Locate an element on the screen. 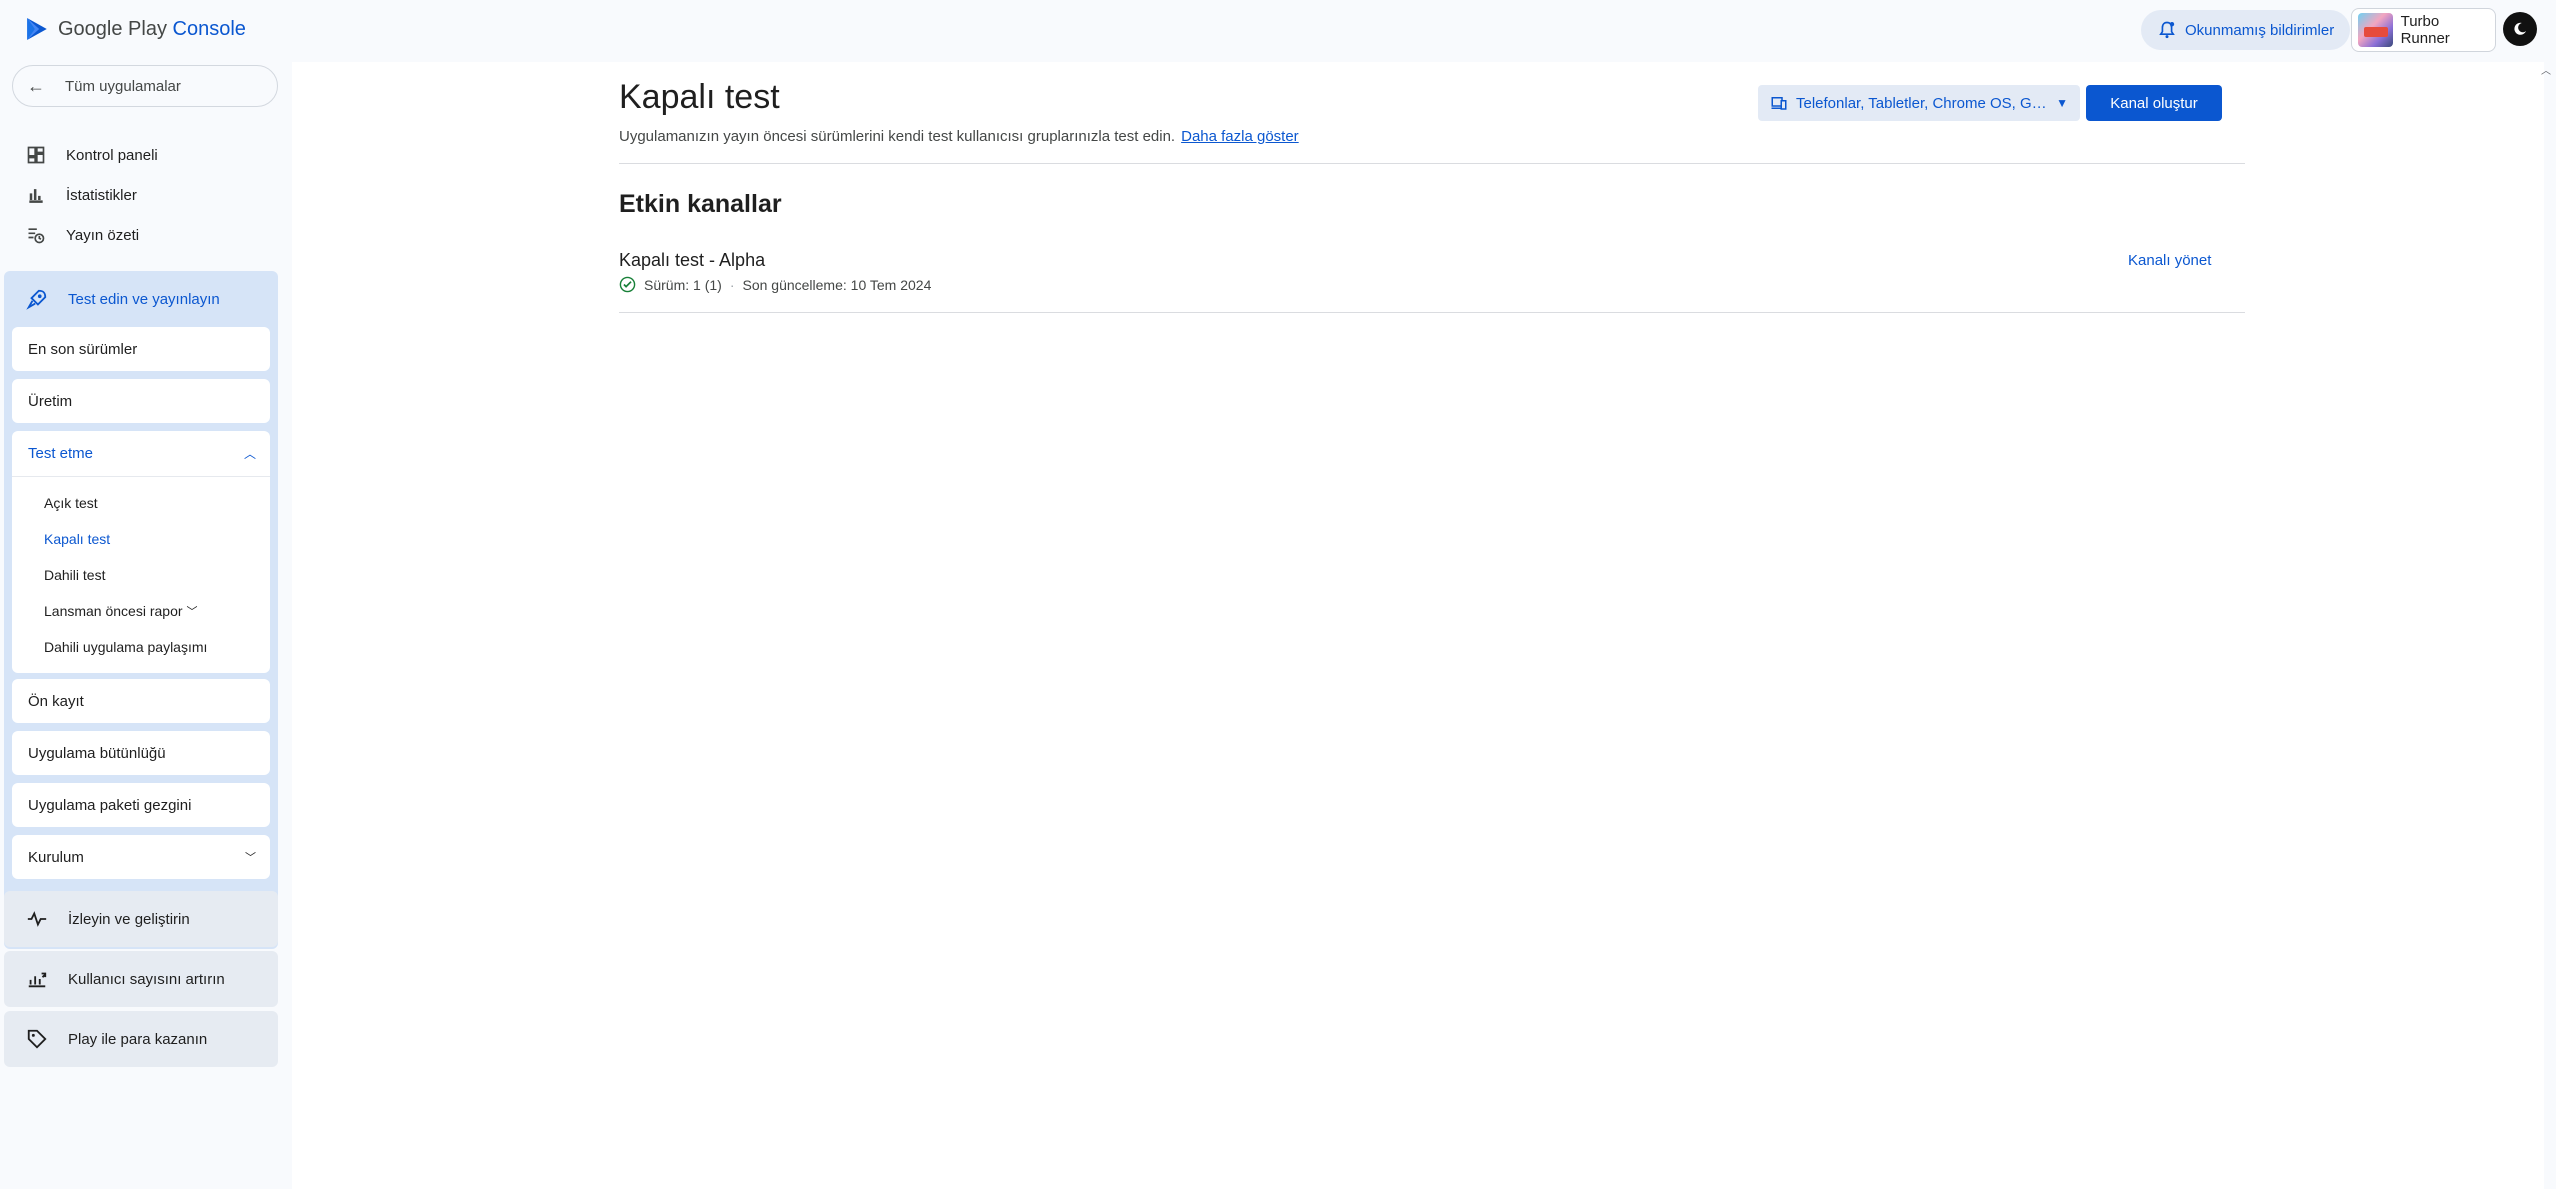  logo-text: Google Play Console is located at coordinates (152, 28).